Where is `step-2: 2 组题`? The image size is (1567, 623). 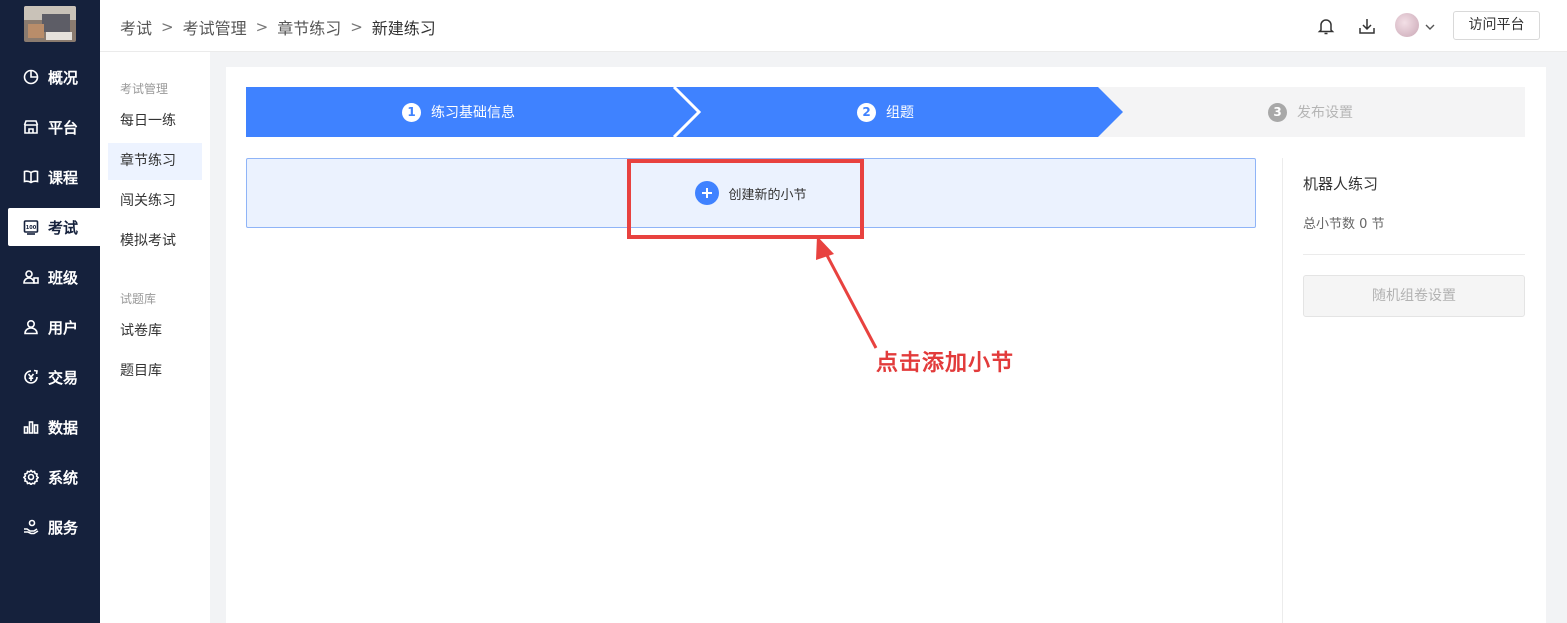 step-2: 2 组题 is located at coordinates (885, 112).